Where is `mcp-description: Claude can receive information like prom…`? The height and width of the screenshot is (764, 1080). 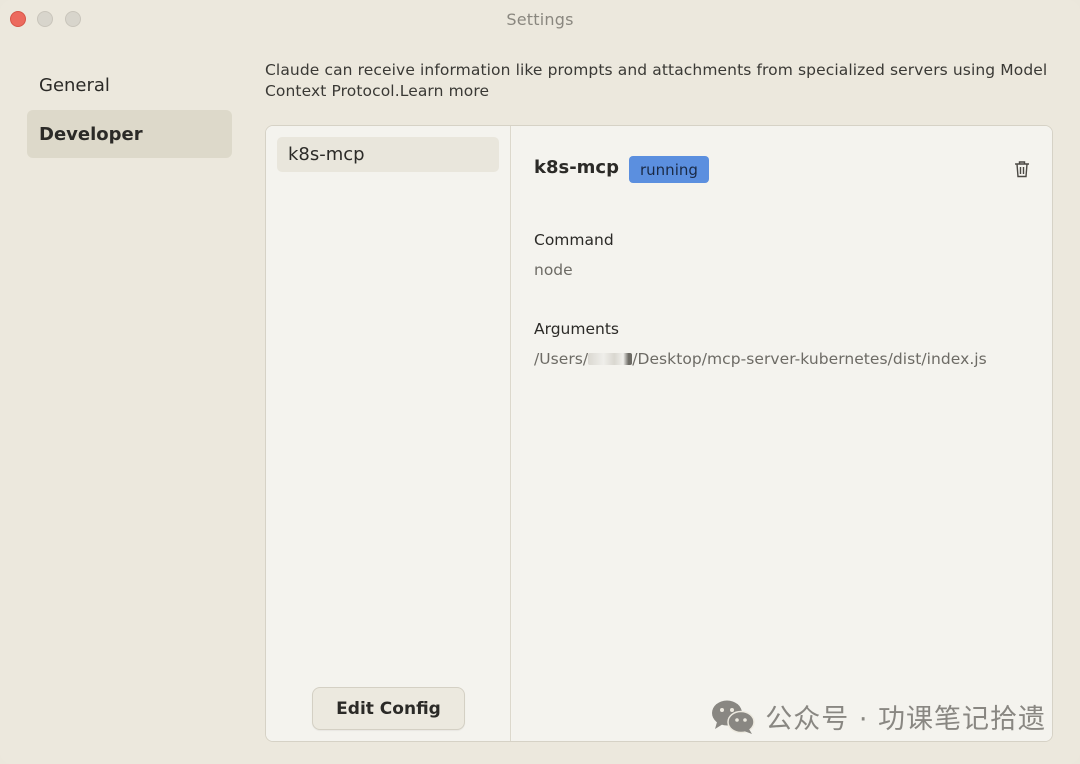
mcp-description: Claude can receive information like prom… is located at coordinates (656, 80).